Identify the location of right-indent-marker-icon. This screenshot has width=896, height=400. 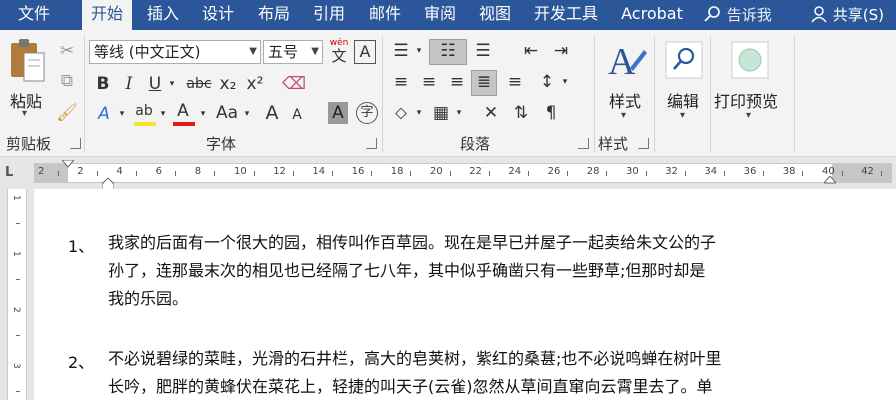
(830, 181).